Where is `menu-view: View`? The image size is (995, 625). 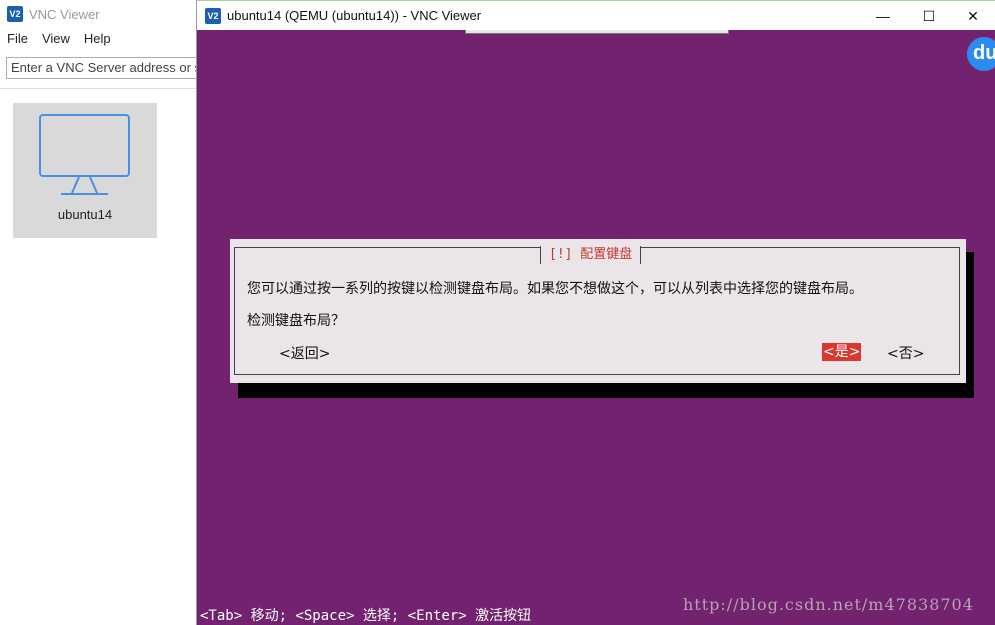 menu-view: View is located at coordinates (56, 38).